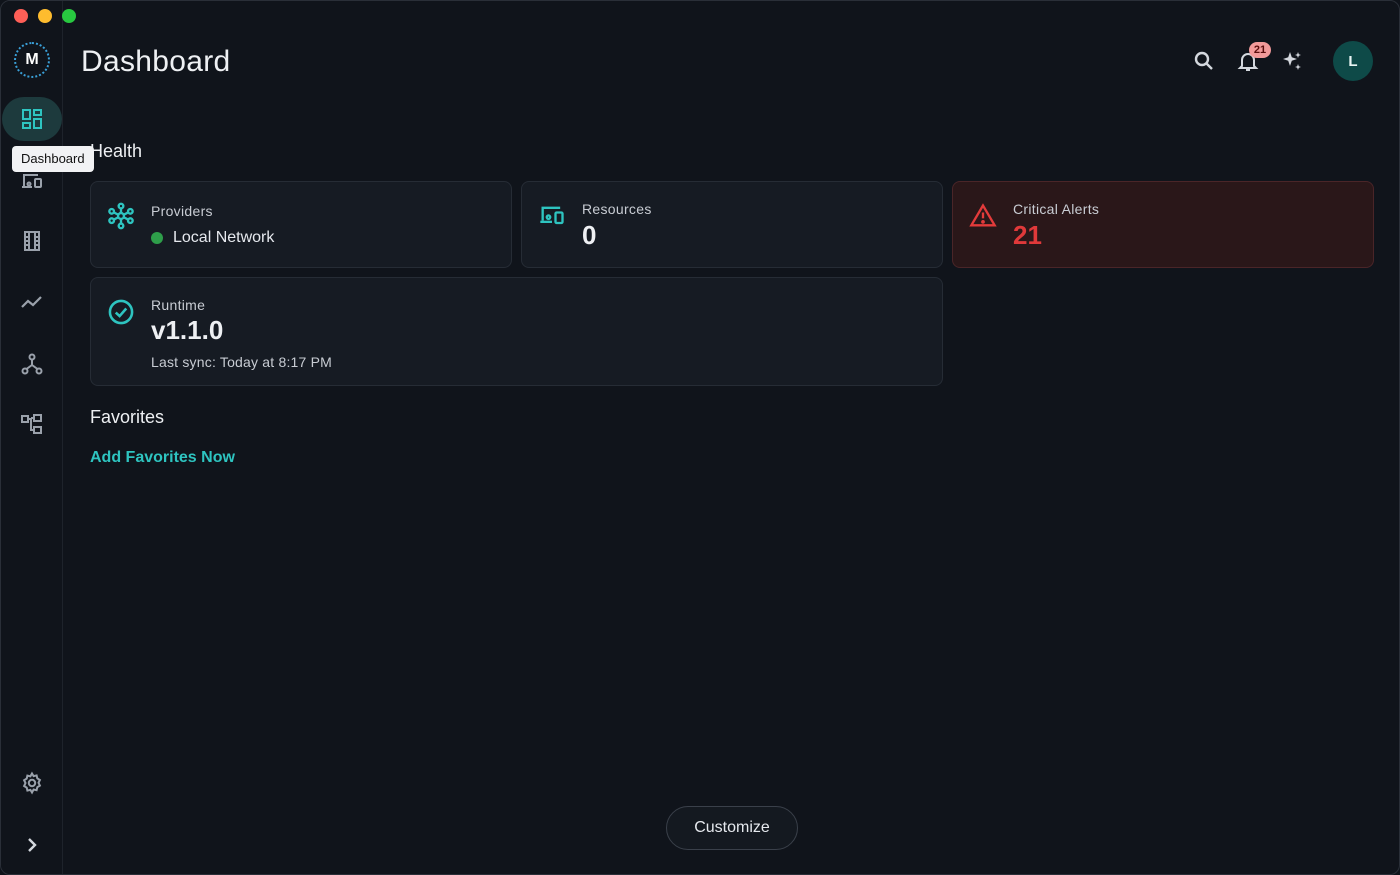 Image resolution: width=1400 pixels, height=875 pixels. I want to click on resources-label: Resources, so click(617, 209).